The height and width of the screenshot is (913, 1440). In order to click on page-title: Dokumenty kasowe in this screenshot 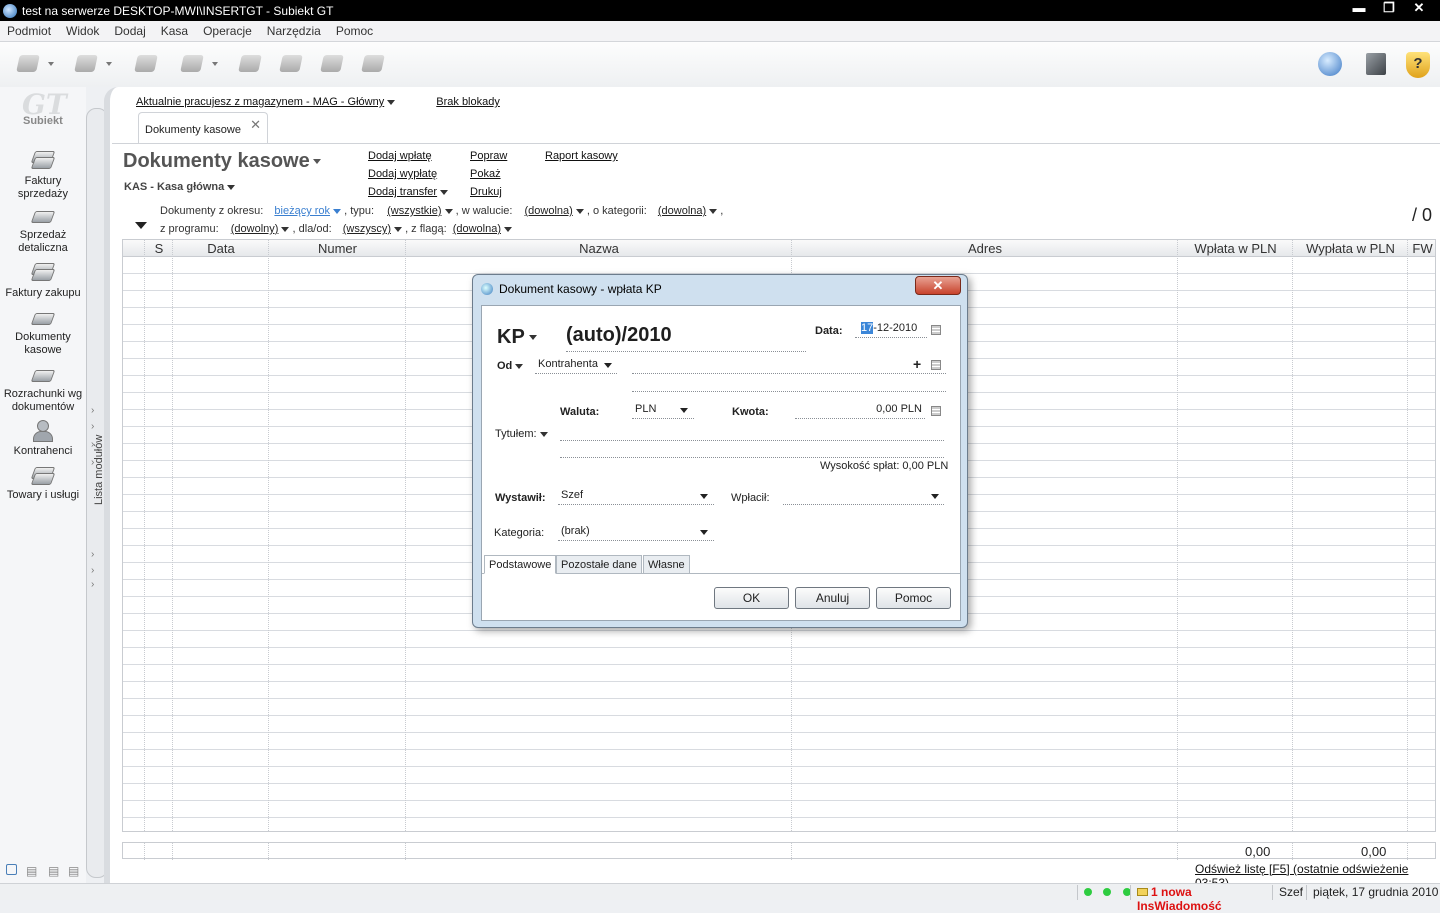, I will do `click(222, 161)`.